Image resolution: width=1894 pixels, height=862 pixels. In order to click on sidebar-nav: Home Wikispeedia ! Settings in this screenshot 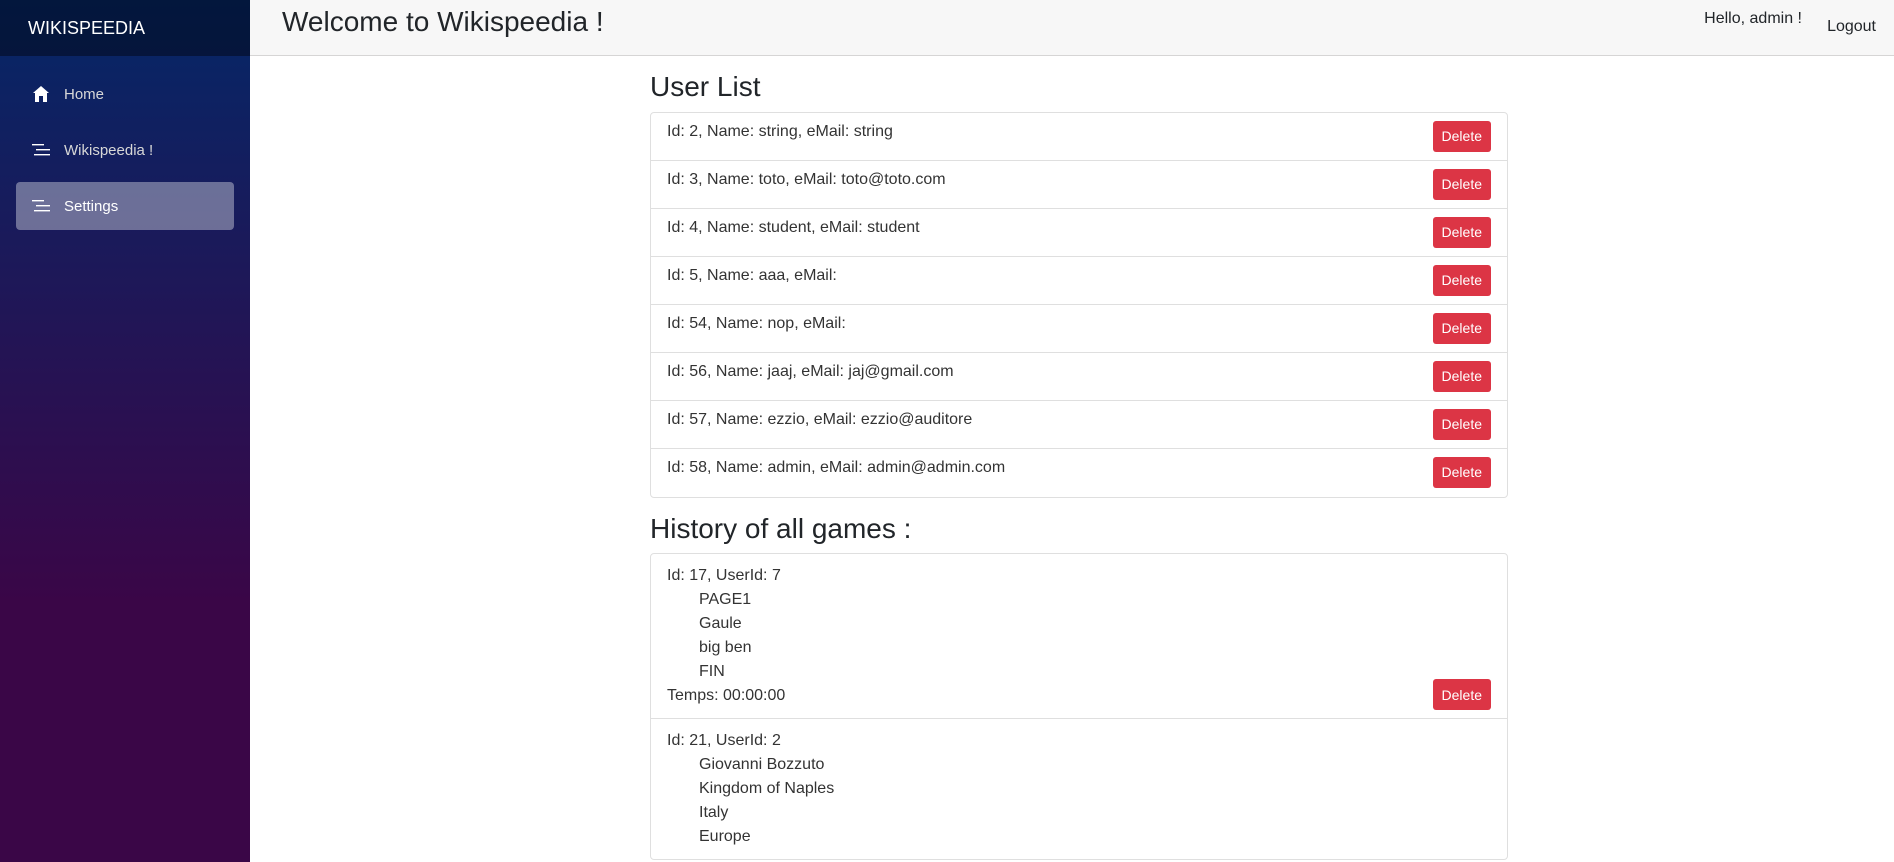, I will do `click(125, 143)`.